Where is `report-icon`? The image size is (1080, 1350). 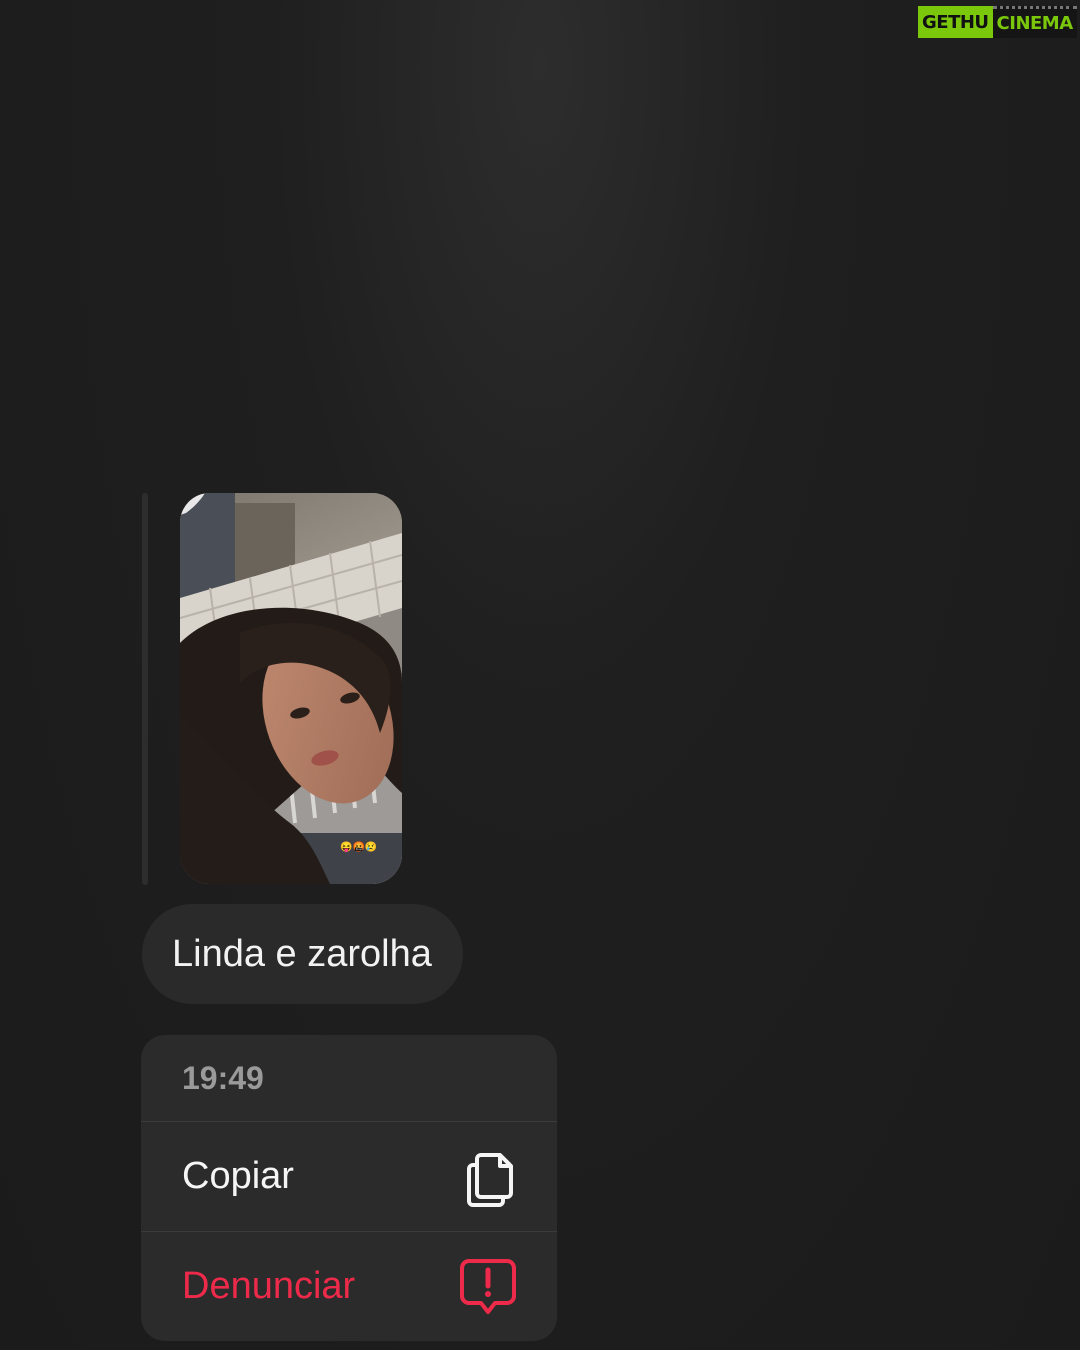
report-icon is located at coordinates (488, 1287).